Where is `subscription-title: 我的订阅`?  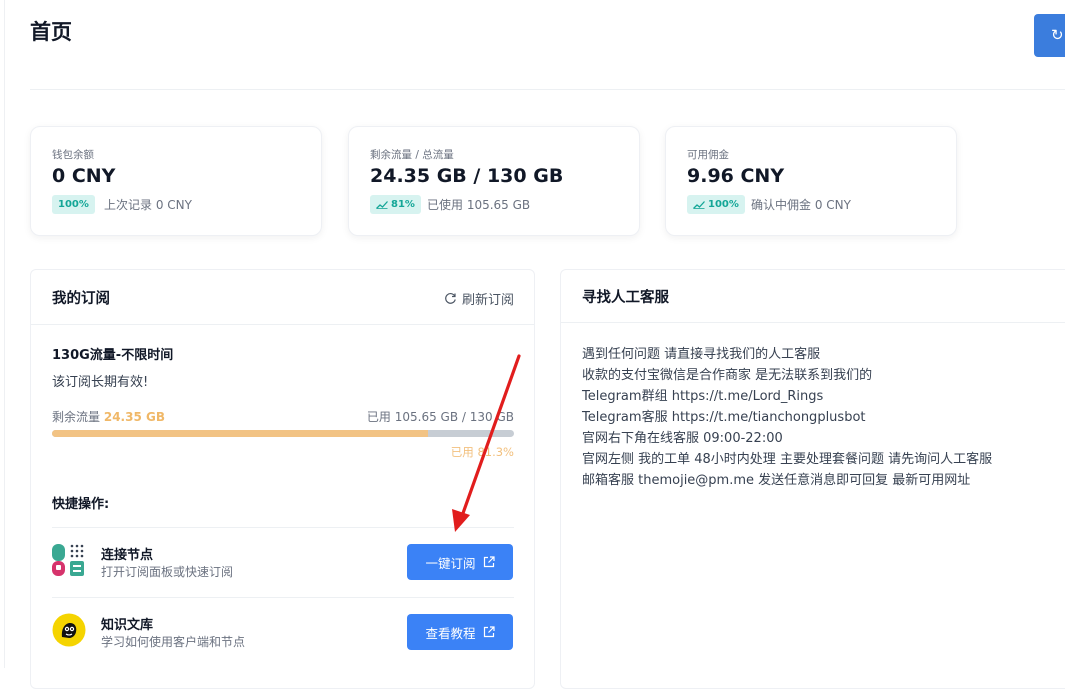
subscription-title: 我的订阅 is located at coordinates (81, 299).